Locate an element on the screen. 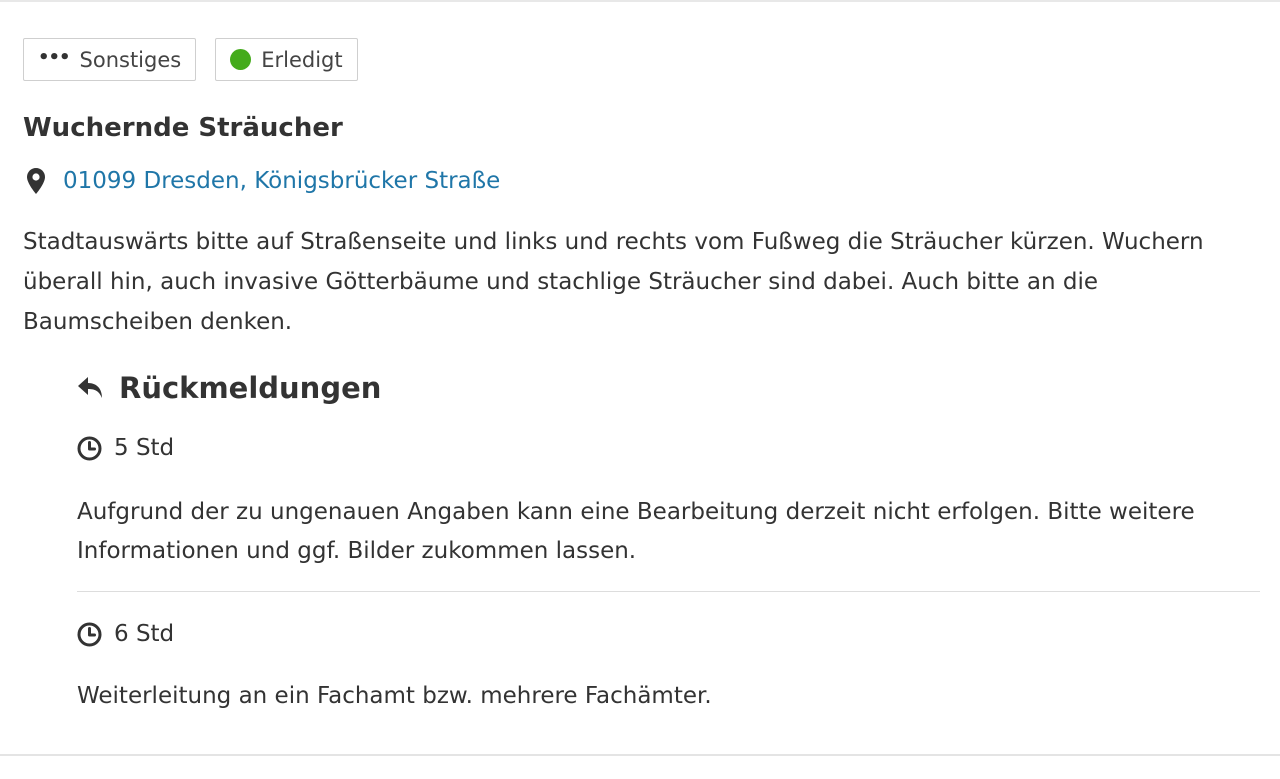 Image resolution: width=1280 pixels, height=779 pixels. status-tag-label: Erledigt is located at coordinates (302, 59).